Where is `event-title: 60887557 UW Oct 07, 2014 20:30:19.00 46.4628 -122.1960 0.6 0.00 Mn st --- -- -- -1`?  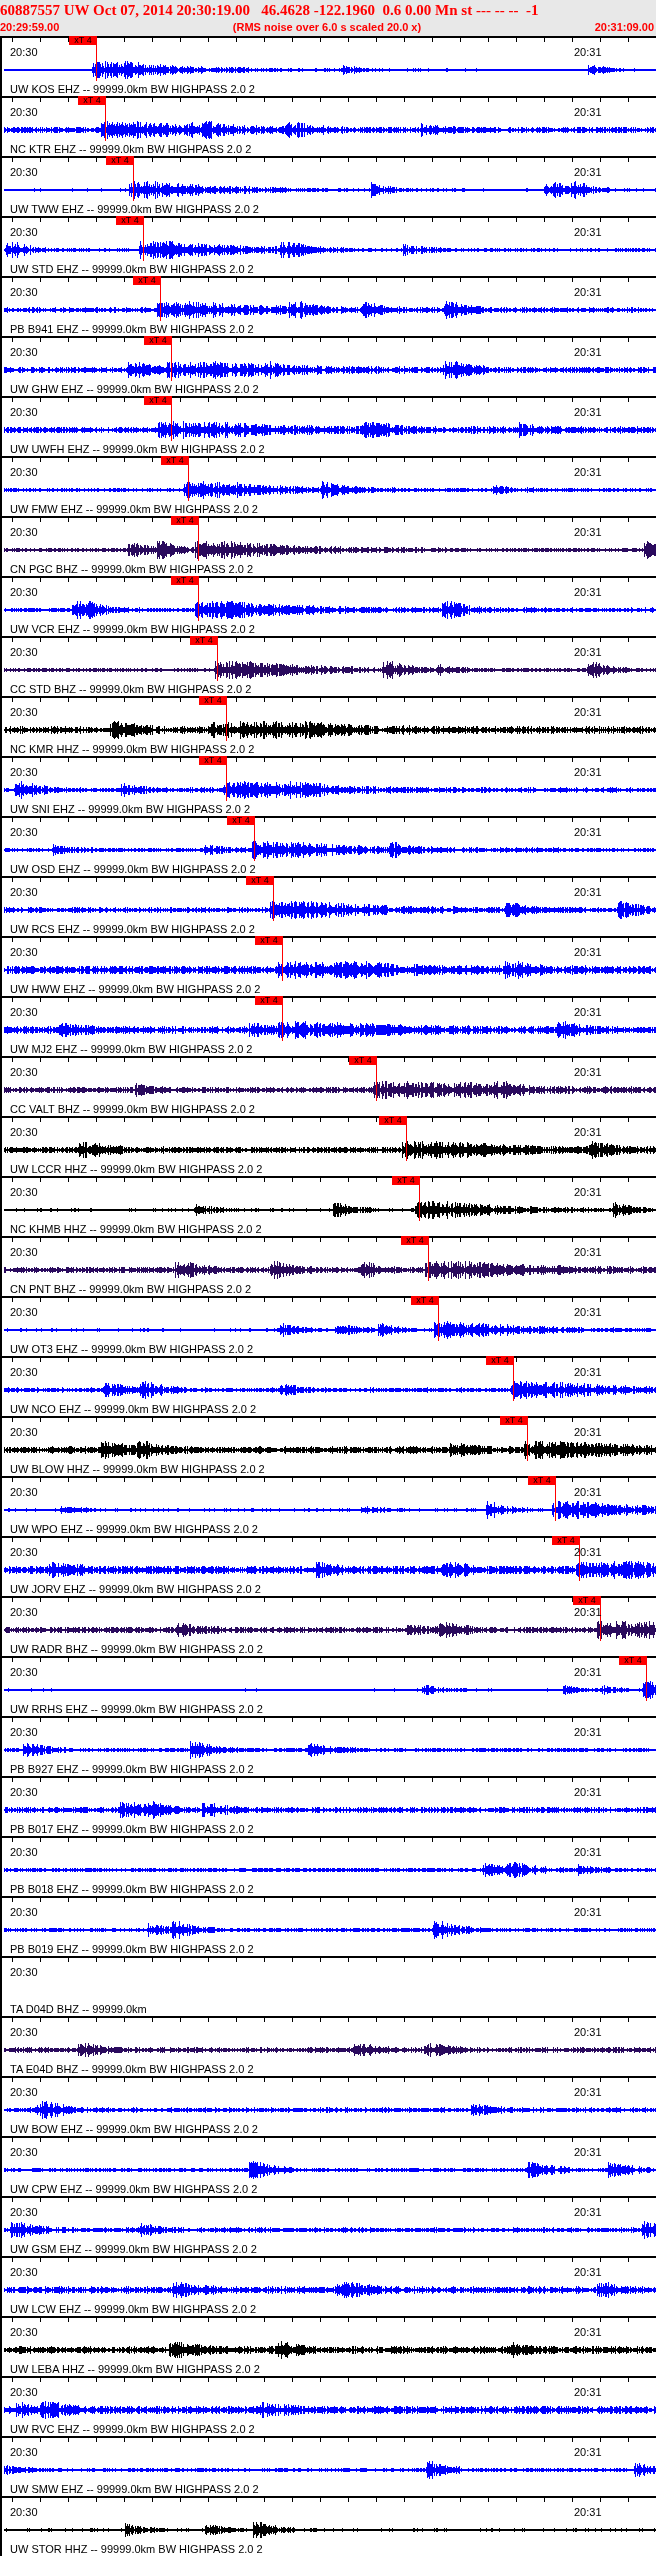
event-title: 60887557 UW Oct 07, 2014 20:30:19.00 46.4628 -122.1960 0.6 0.00 Mn st --- -- -- -1 is located at coordinates (270, 10).